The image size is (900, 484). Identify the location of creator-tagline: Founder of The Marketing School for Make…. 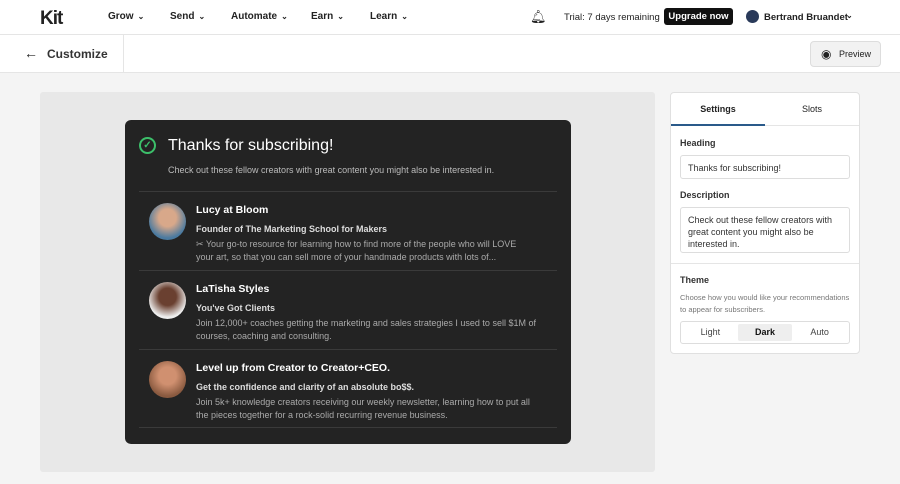
(292, 229).